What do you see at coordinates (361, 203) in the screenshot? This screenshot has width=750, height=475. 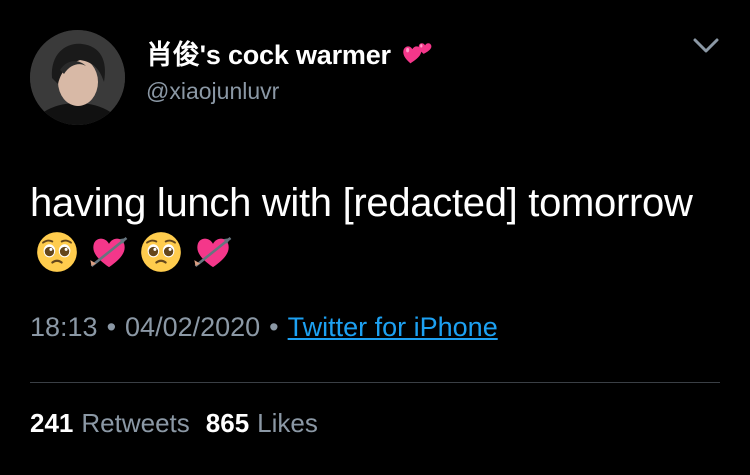 I see `tweet-text-body: having lunch with [redacted] tomorrow` at bounding box center [361, 203].